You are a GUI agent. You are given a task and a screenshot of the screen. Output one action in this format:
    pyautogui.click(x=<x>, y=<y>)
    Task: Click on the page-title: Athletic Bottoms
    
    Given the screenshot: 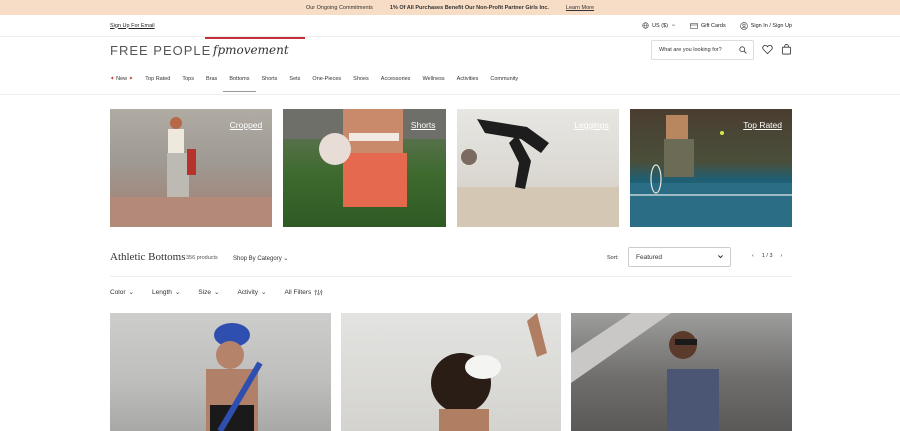 What is the action you would take?
    pyautogui.click(x=148, y=257)
    